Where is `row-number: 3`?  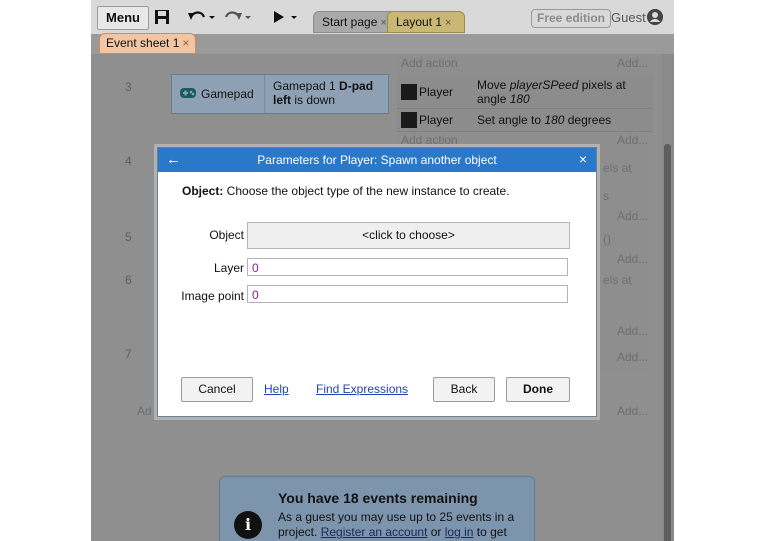 row-number: 3 is located at coordinates (128, 87).